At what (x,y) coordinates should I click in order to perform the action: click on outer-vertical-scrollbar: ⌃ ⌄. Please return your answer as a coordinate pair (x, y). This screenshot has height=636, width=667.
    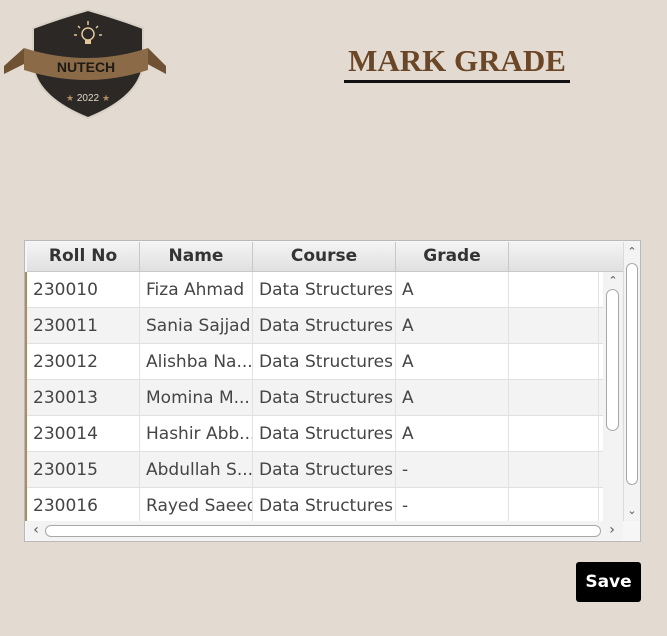
    Looking at the image, I should click on (631, 381).